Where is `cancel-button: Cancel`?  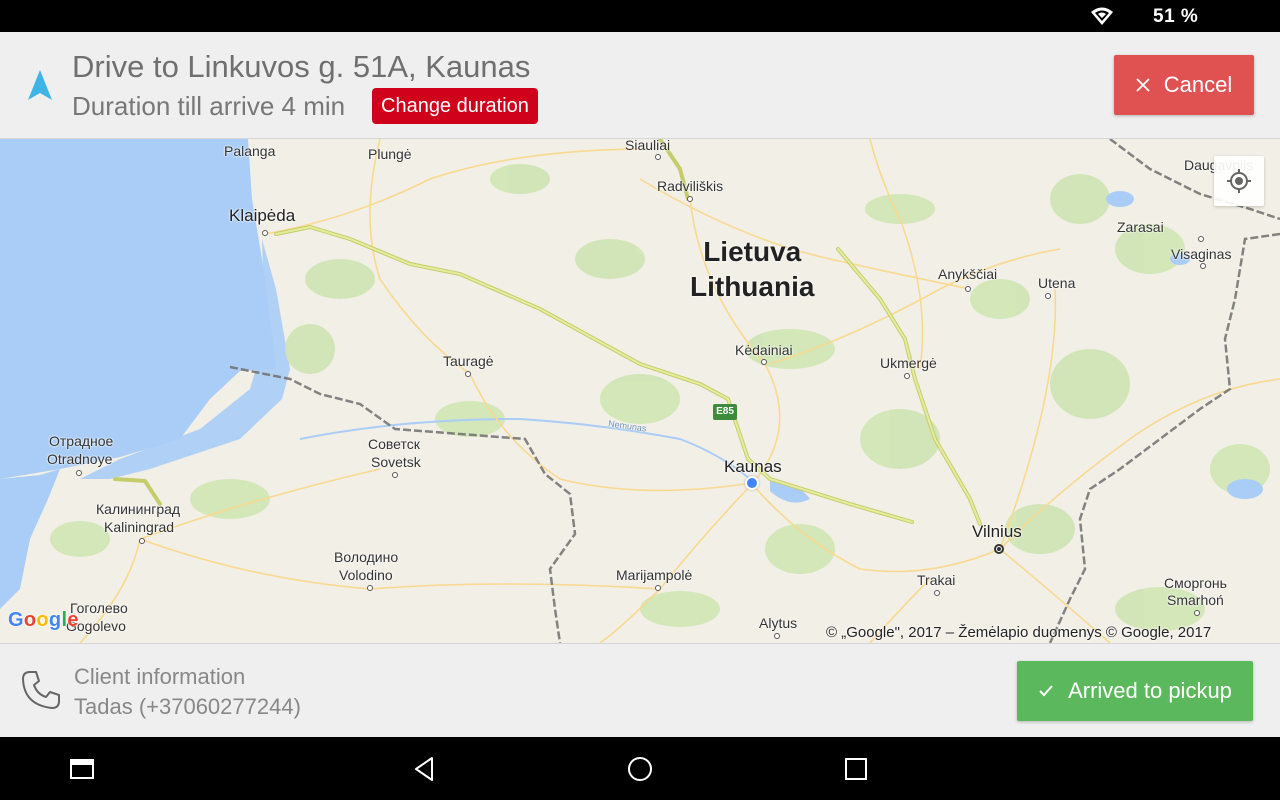 cancel-button: Cancel is located at coordinates (1184, 85).